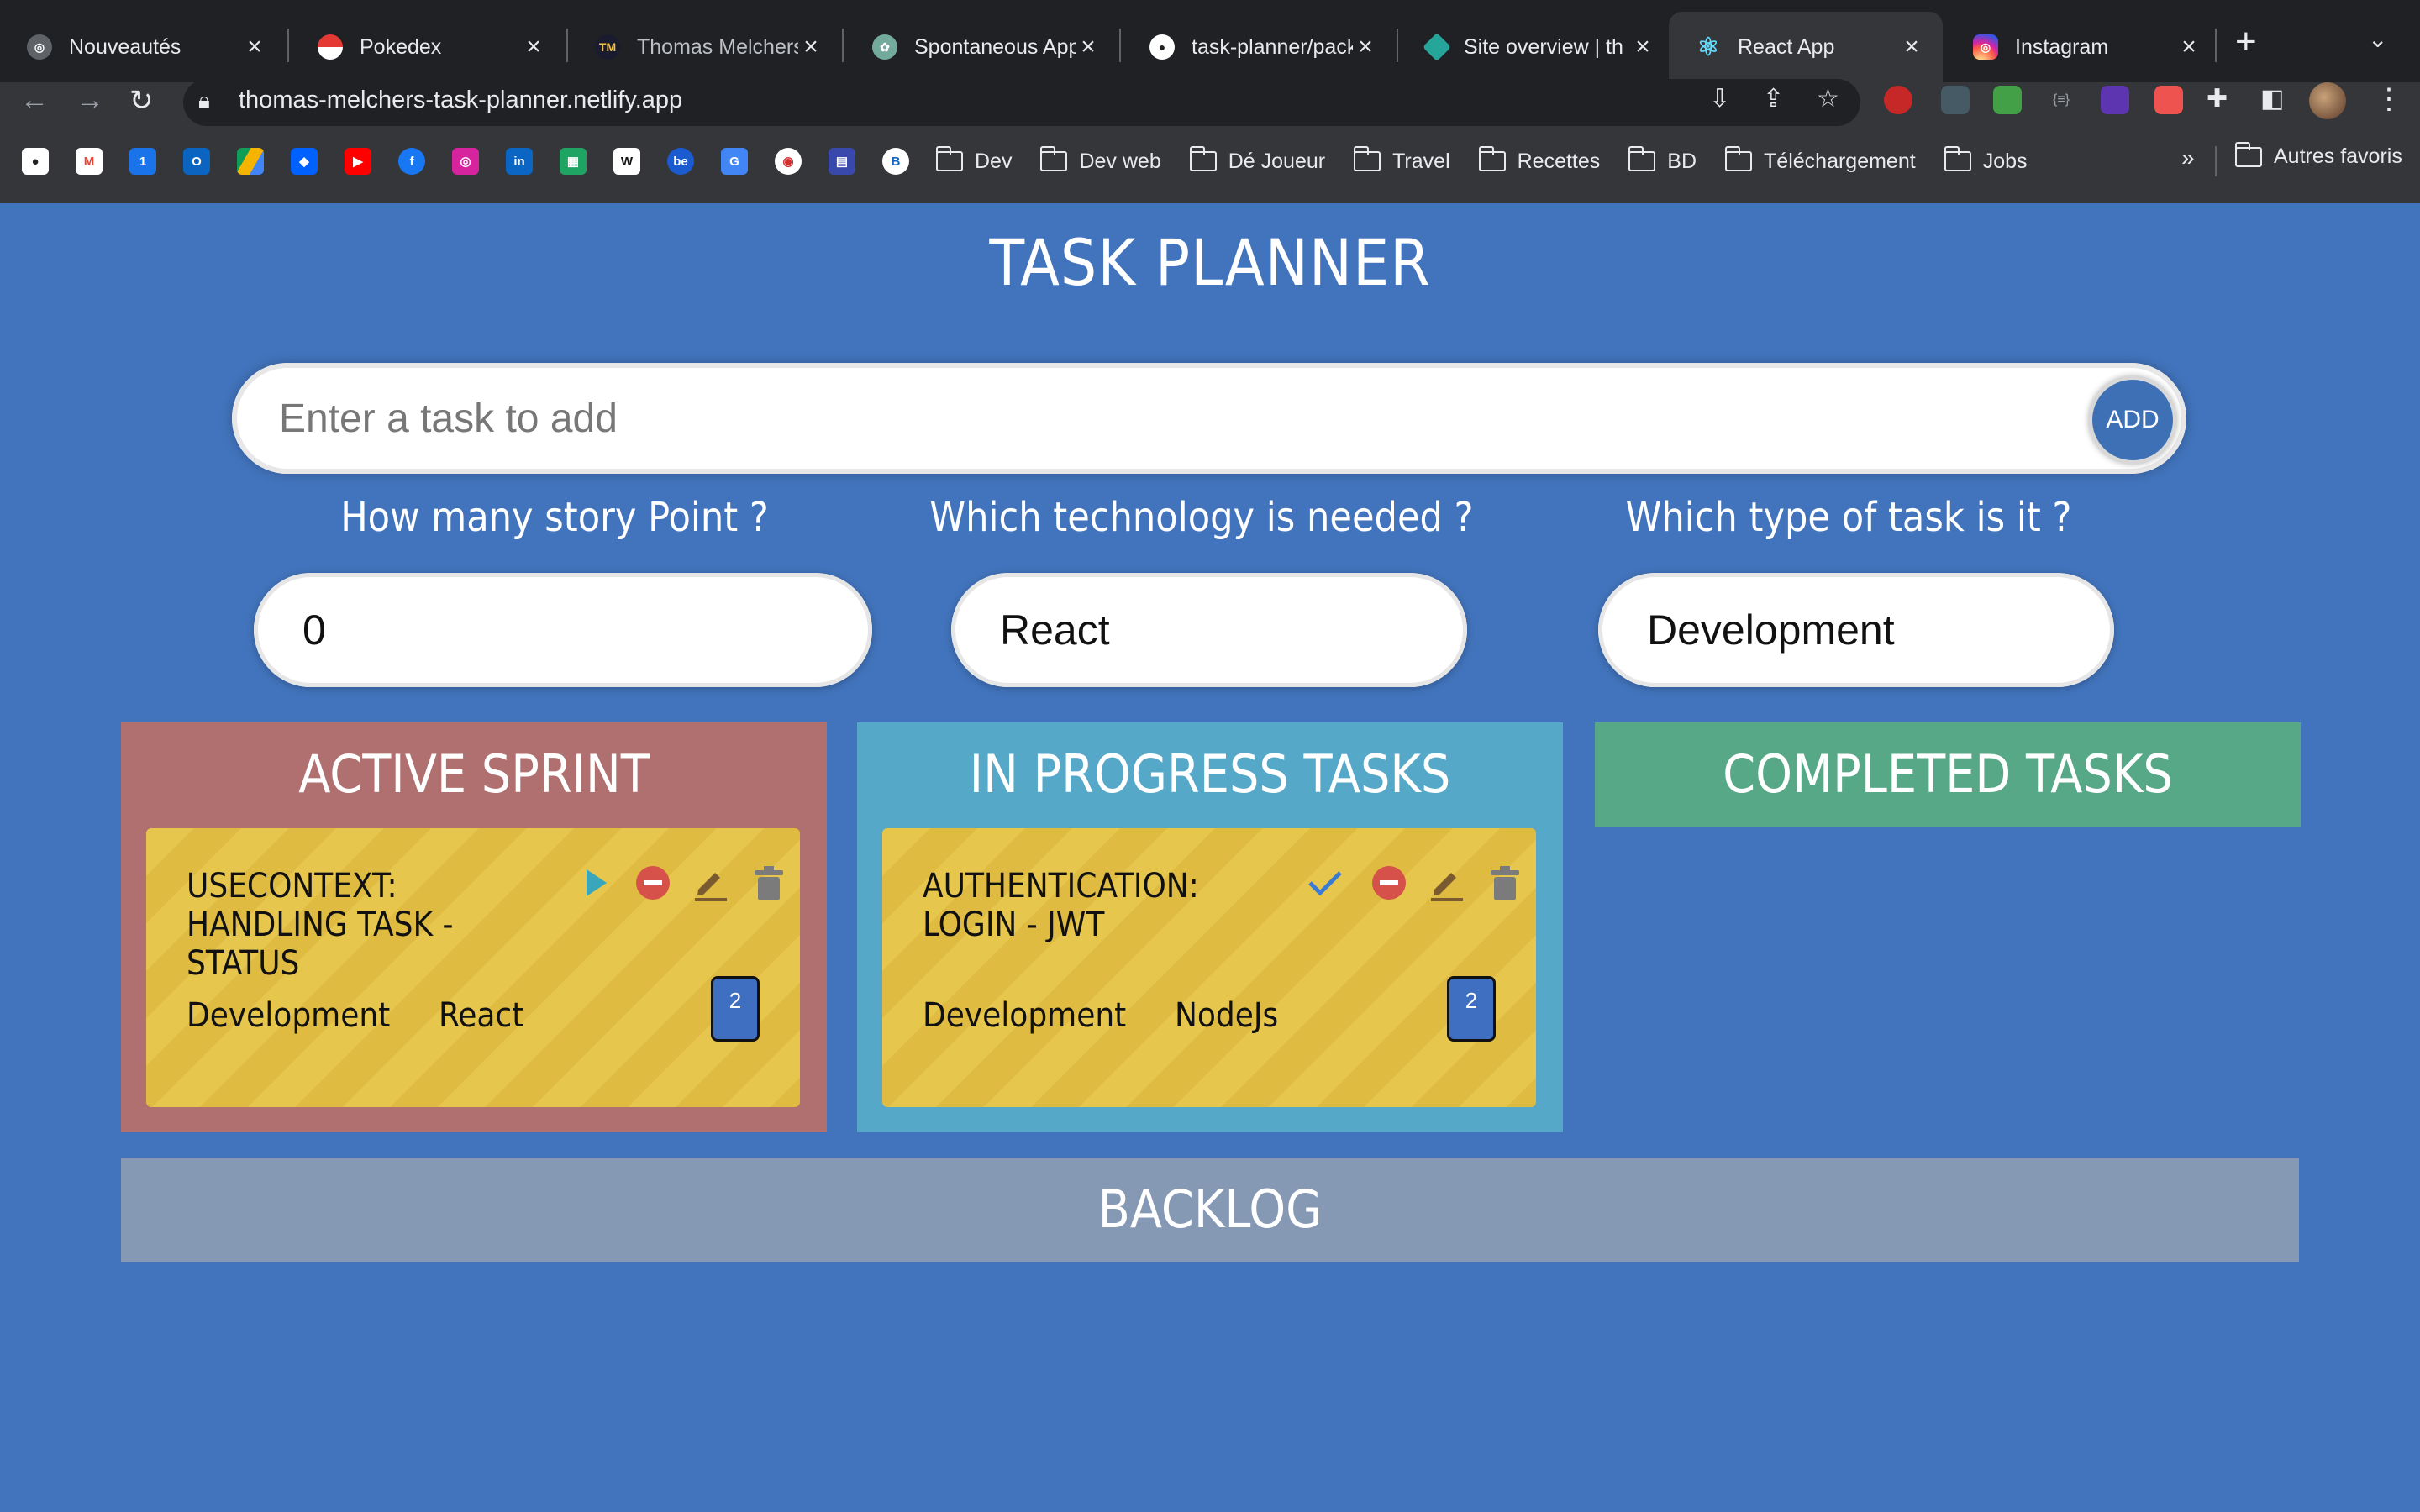  I want to click on start-task-play-icon, so click(596, 883).